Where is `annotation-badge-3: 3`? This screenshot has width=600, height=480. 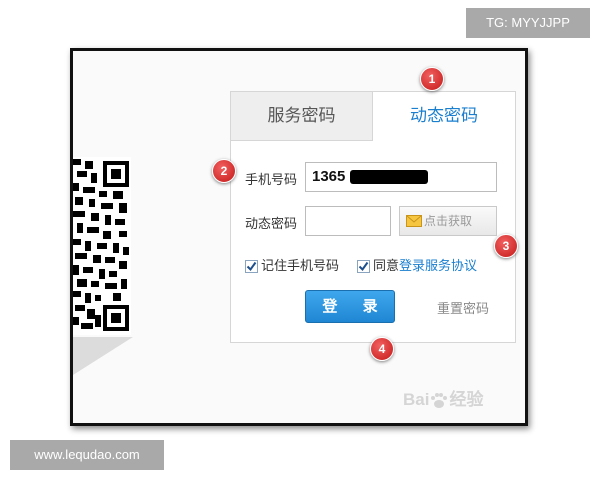
annotation-badge-3: 3 is located at coordinates (506, 246).